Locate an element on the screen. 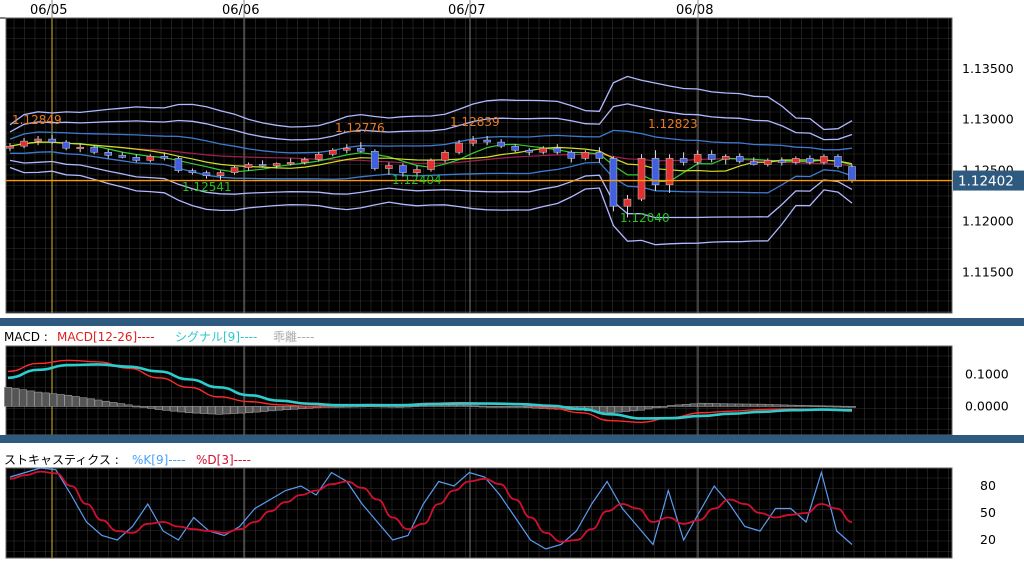 The height and width of the screenshot is (567, 1024). macd-background is located at coordinates (479, 390).